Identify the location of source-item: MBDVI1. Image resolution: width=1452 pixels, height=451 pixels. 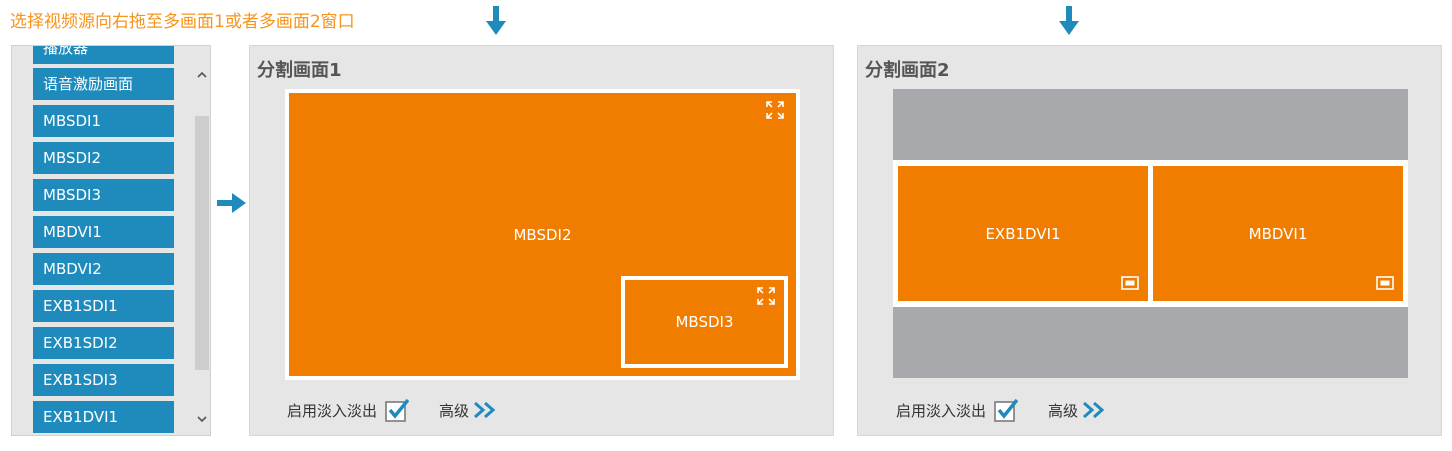
(103, 232).